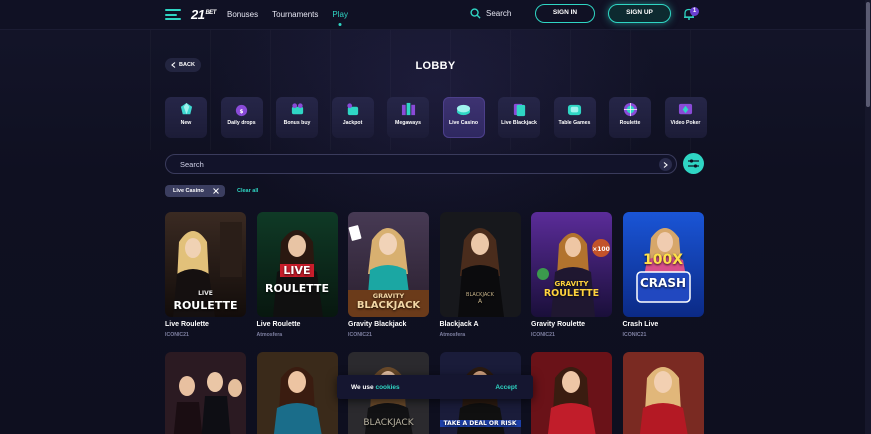  What do you see at coordinates (186, 108) in the screenshot?
I see `gem-icon` at bounding box center [186, 108].